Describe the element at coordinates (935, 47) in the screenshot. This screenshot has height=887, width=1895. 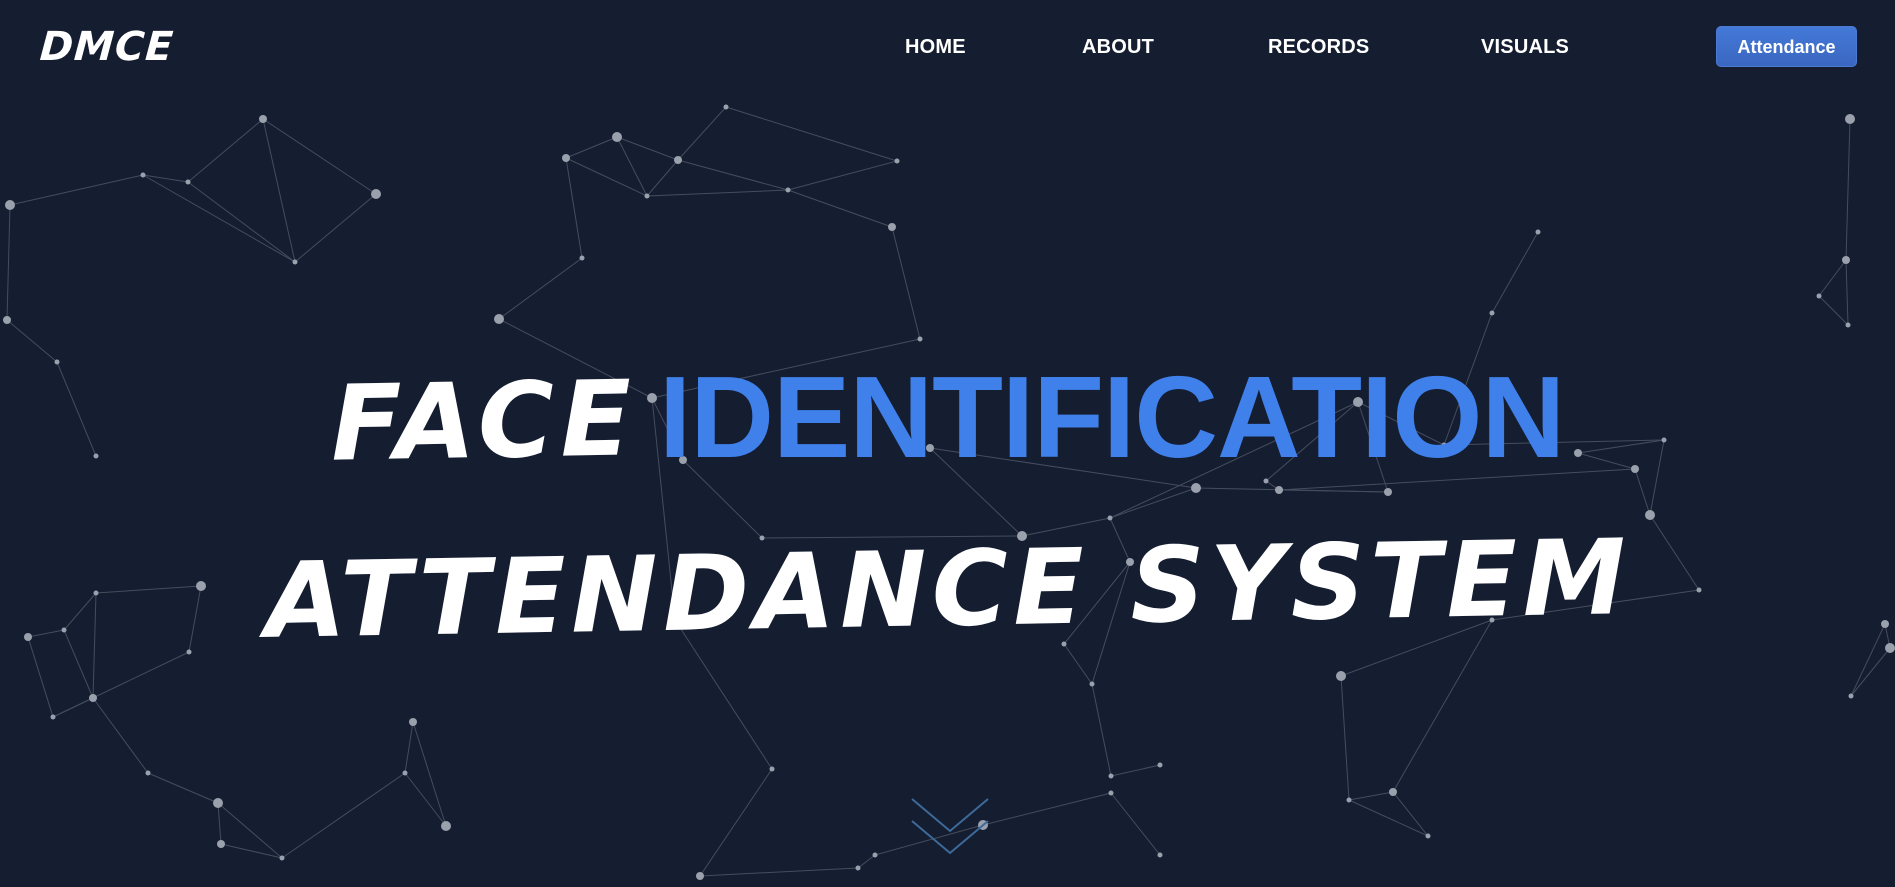
I see `nav-link-home: HOME` at that location.